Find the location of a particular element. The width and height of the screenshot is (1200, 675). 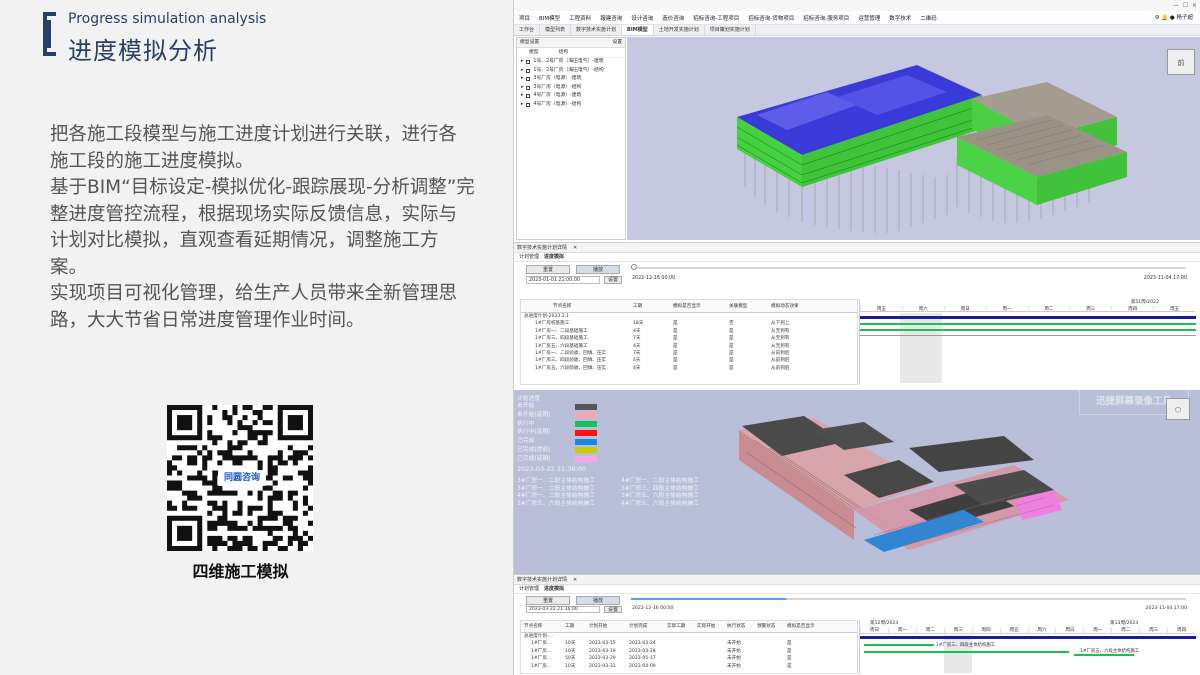

menu-item: BIM模型 is located at coordinates (549, 18).